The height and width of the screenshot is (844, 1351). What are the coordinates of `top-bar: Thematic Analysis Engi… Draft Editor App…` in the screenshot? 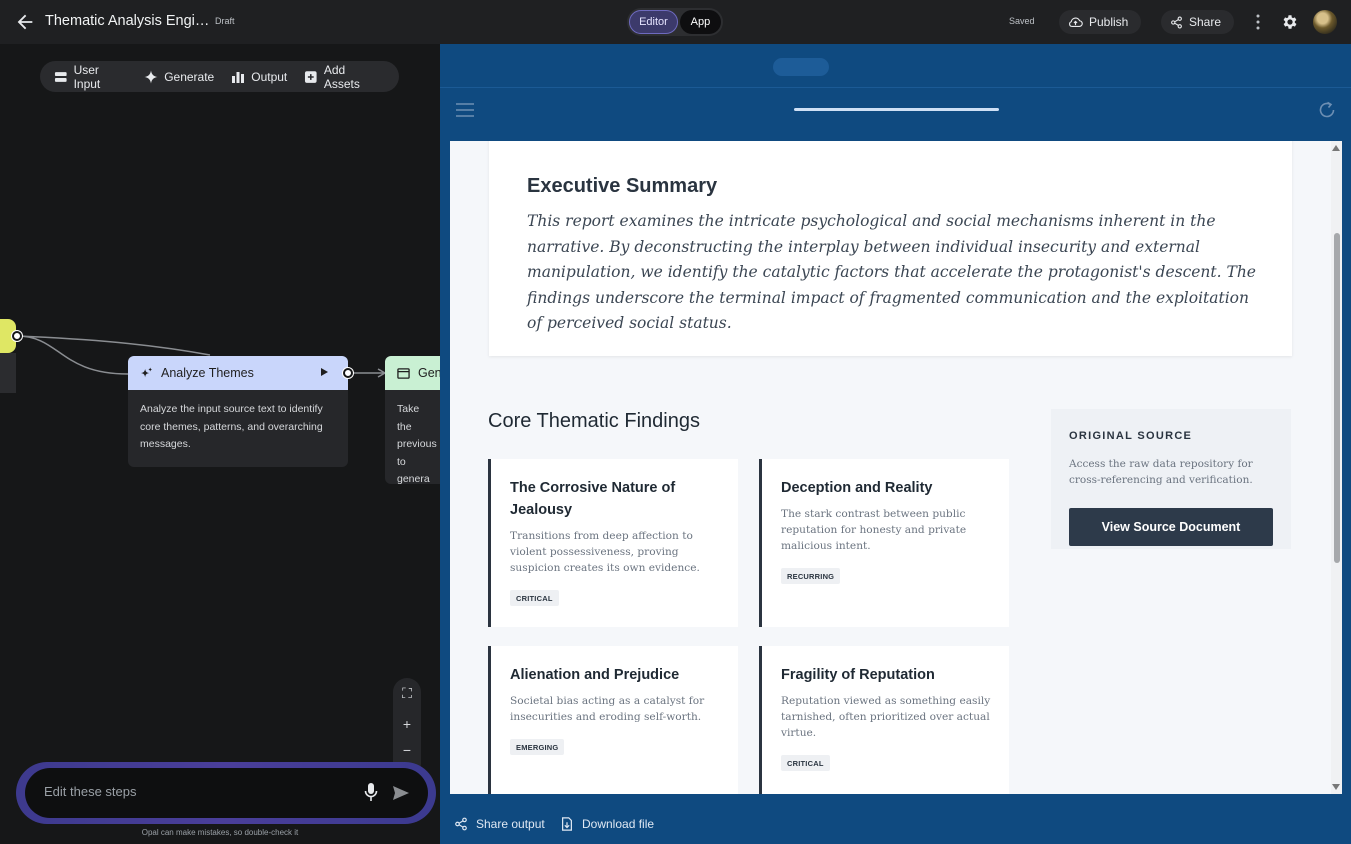 It's located at (675, 22).